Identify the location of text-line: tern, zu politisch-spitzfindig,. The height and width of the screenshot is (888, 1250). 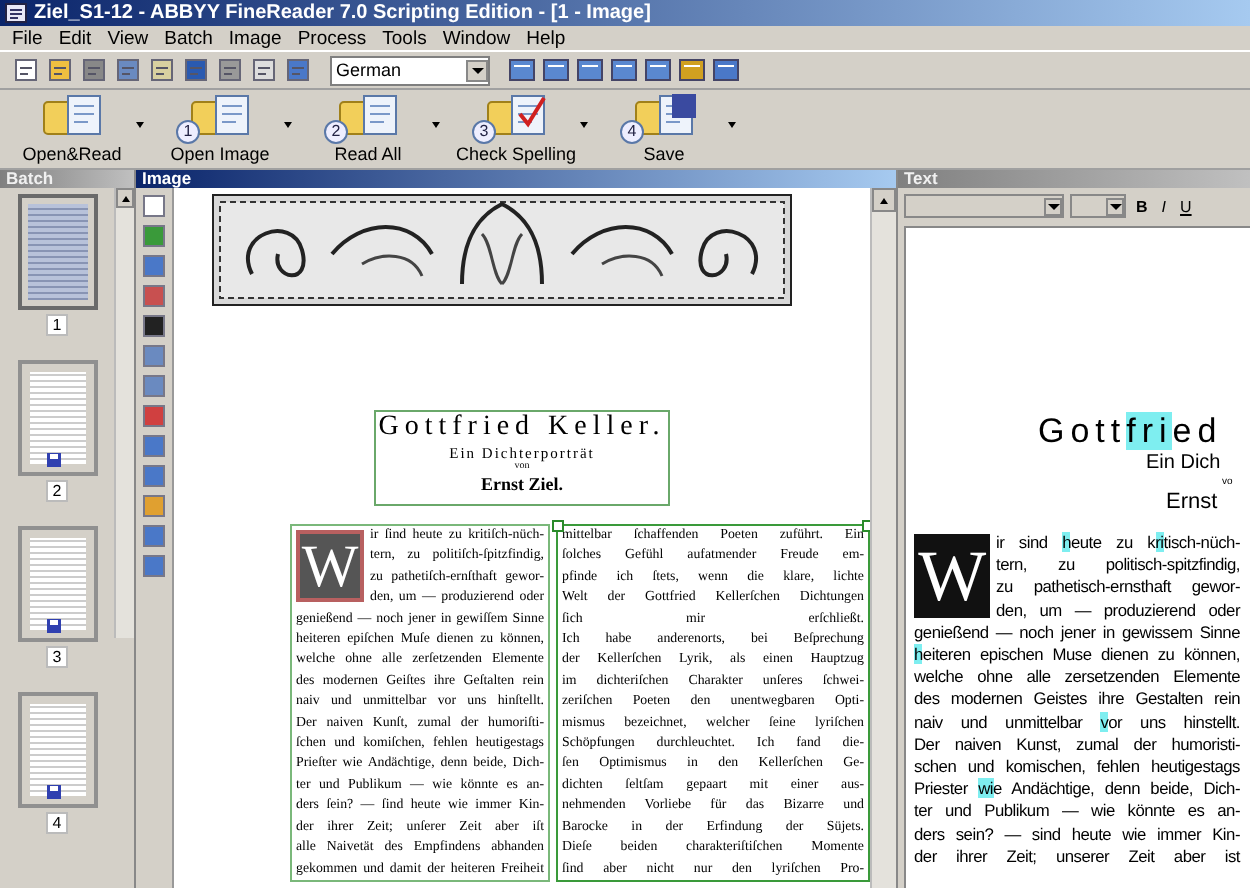
(1118, 565).